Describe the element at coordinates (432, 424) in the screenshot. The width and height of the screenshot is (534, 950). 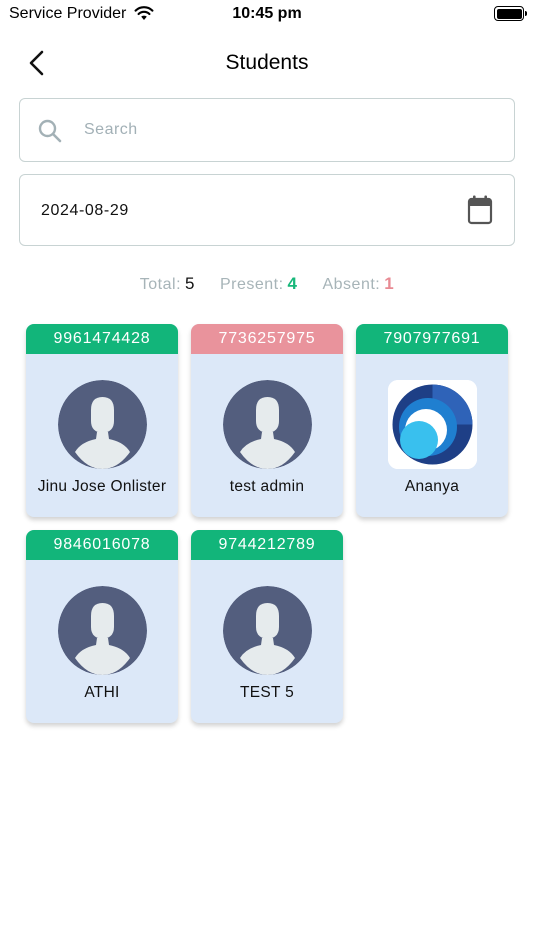
I see `logo-avatar-icon` at that location.